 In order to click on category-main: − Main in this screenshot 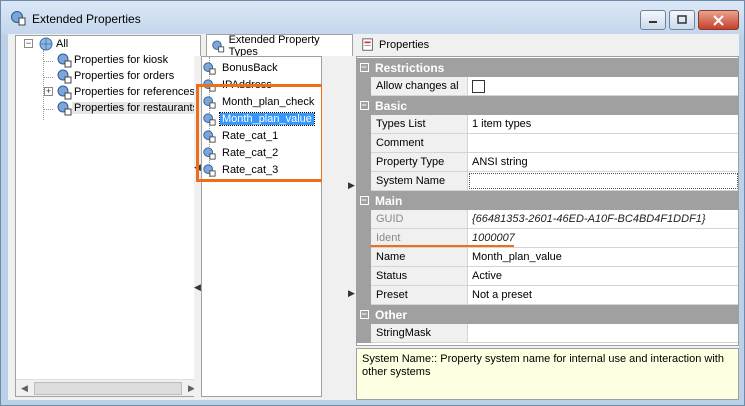, I will do `click(547, 200)`.